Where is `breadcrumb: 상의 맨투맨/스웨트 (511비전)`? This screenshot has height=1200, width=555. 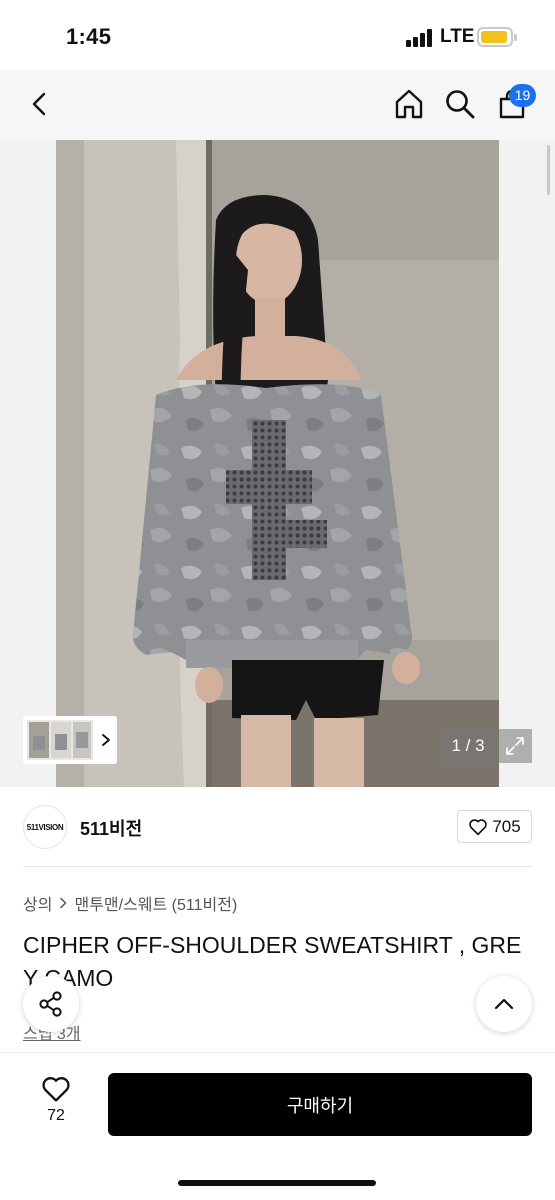
breadcrumb: 상의 맨투맨/스웨트 (511비전) is located at coordinates (130, 903).